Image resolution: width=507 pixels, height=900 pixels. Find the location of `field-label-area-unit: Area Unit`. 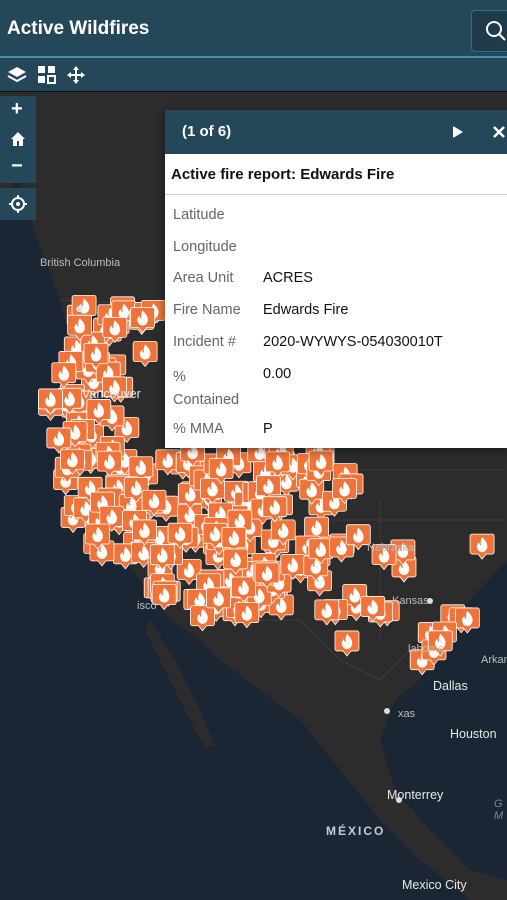

field-label-area-unit: Area Unit is located at coordinates (203, 278).